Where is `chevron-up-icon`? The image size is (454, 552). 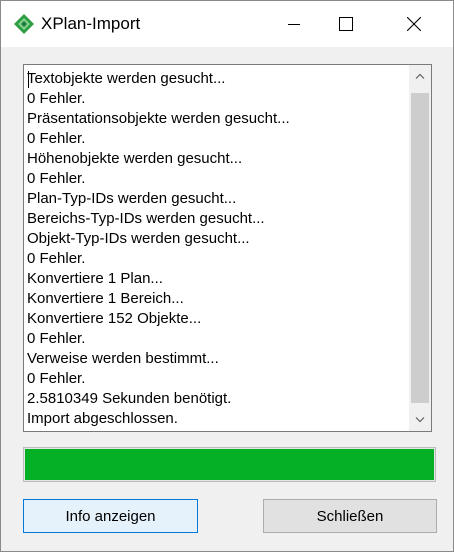
chevron-up-icon is located at coordinates (420, 76).